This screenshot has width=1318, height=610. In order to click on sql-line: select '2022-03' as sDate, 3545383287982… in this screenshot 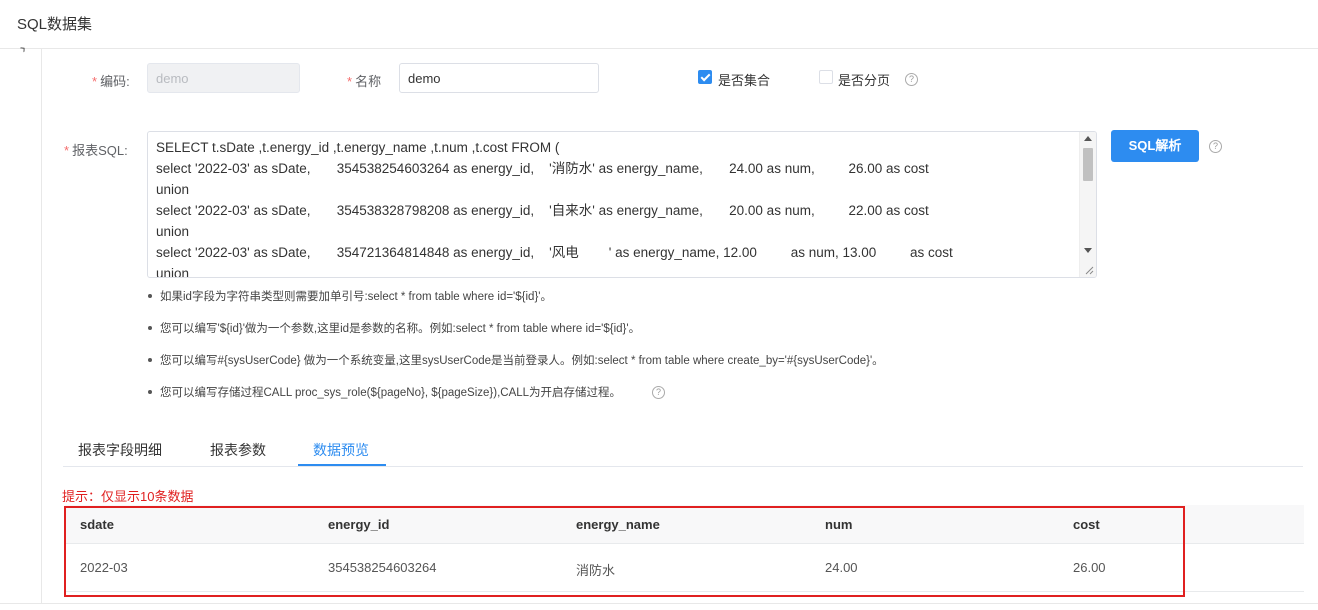, I will do `click(542, 210)`.